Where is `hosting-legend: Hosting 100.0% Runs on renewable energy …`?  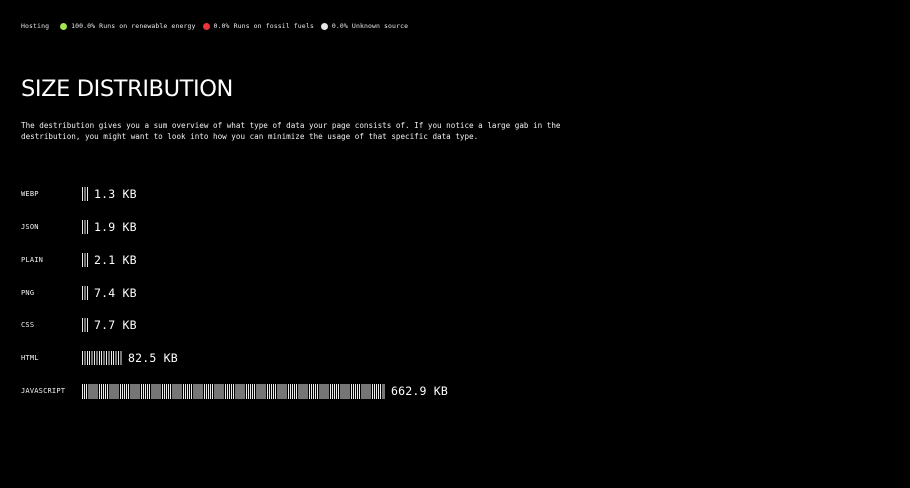 hosting-legend: Hosting 100.0% Runs on renewable energy … is located at coordinates (218, 26).